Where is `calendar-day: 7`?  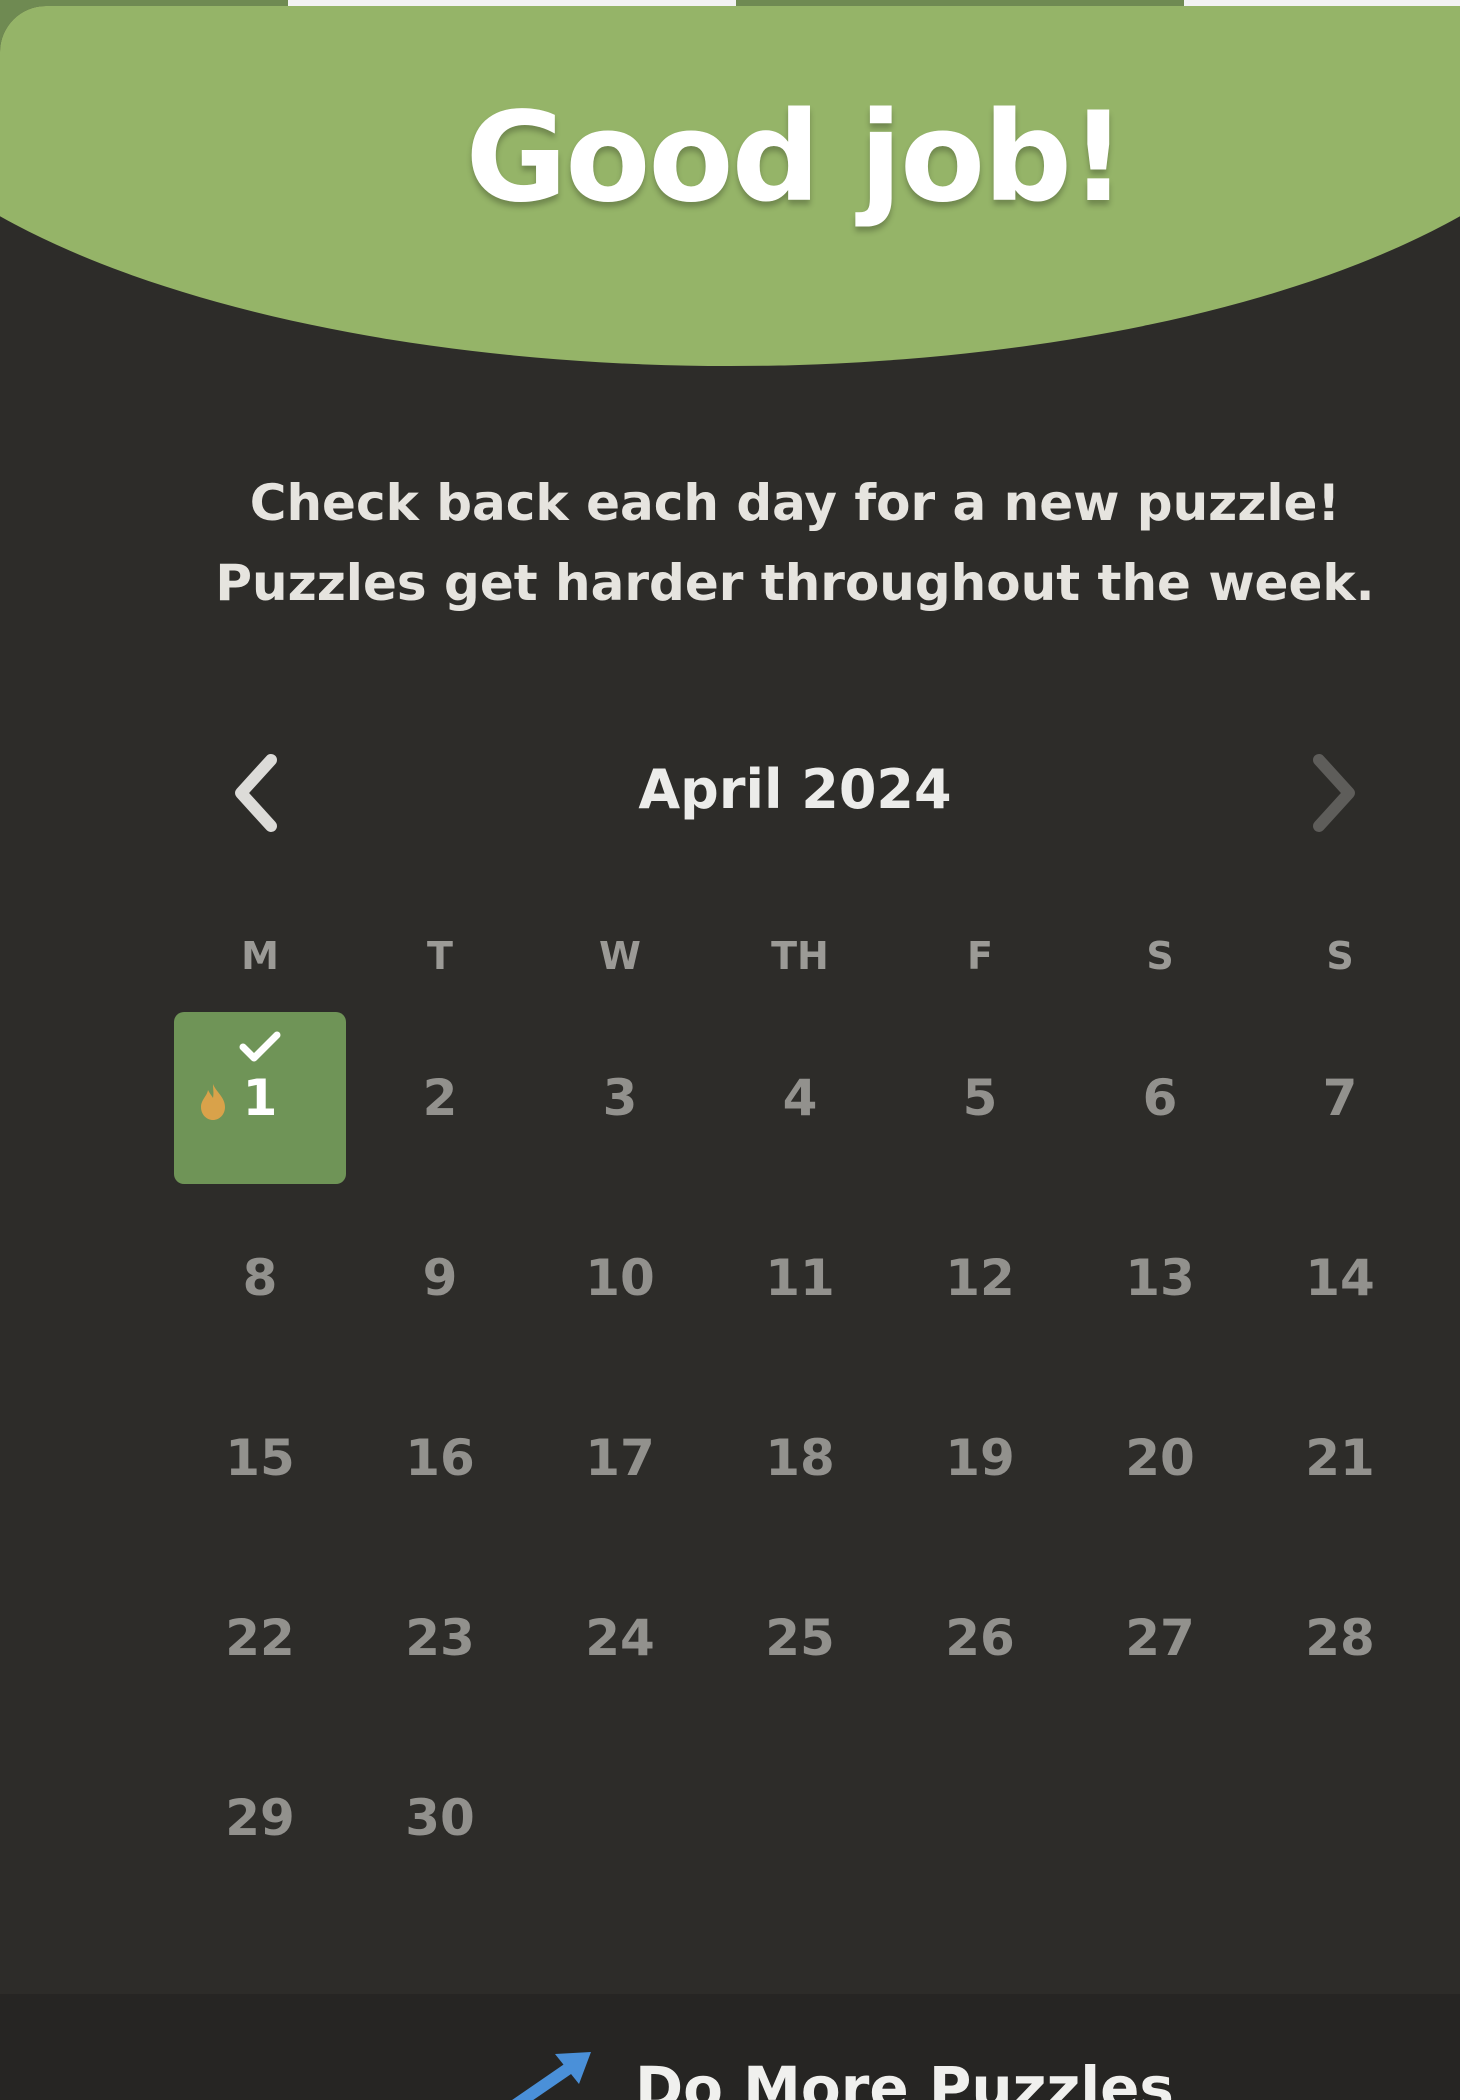 calendar-day: 7 is located at coordinates (1340, 1098).